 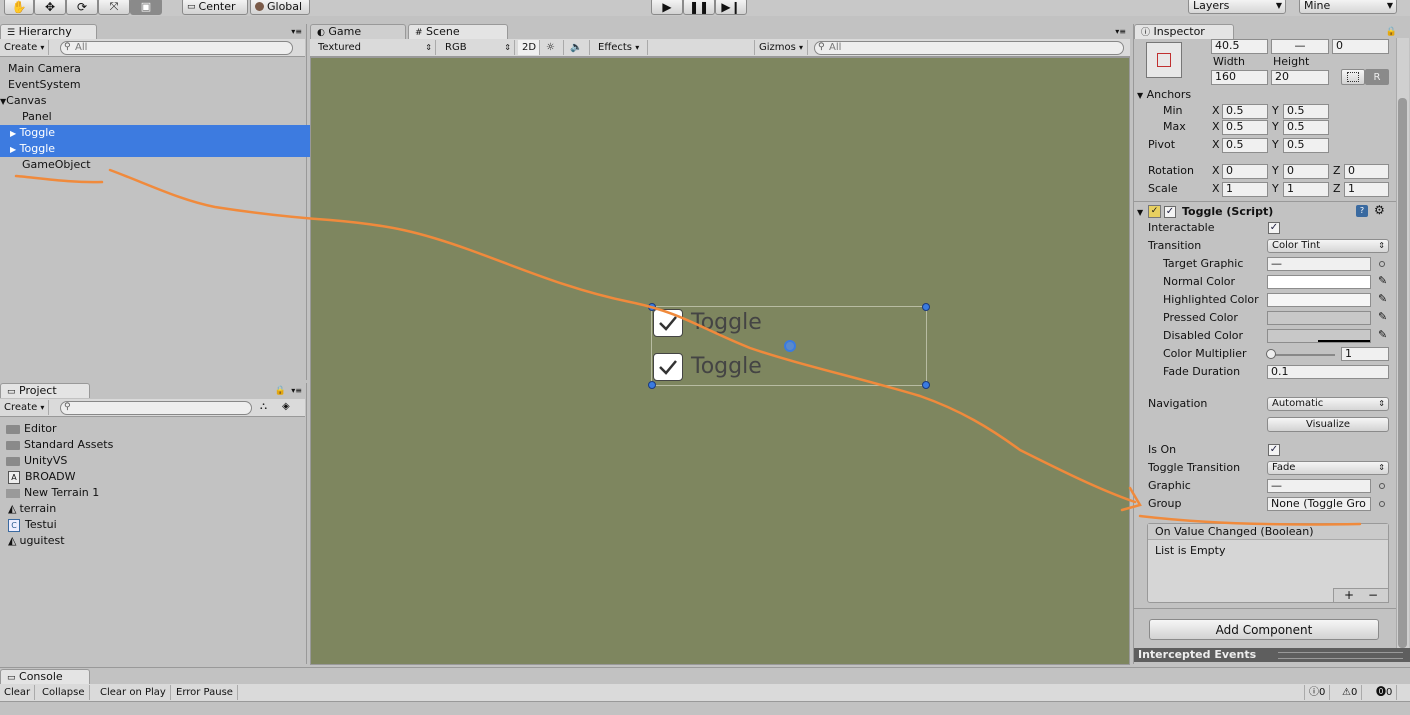 What do you see at coordinates (1328, 246) in the screenshot?
I see `transition-dropdown: Color Tint ⇕` at bounding box center [1328, 246].